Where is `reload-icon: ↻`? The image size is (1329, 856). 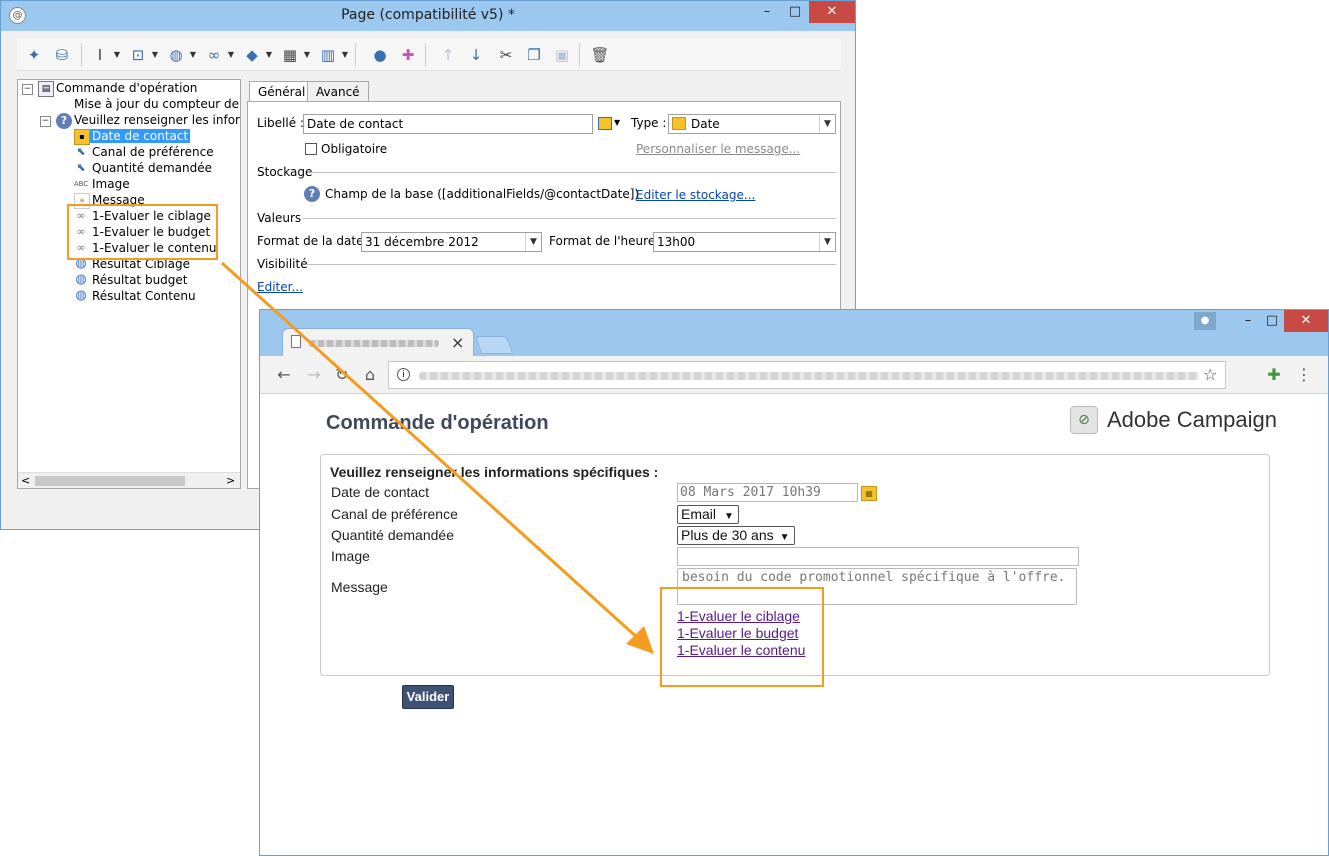
reload-icon: ↻ is located at coordinates (342, 375).